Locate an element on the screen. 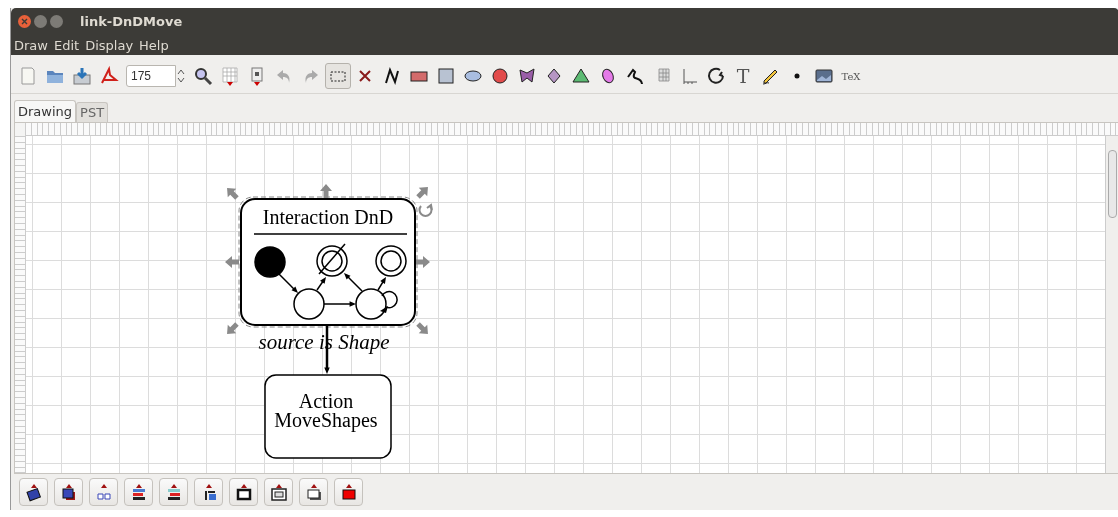  cancel-state is located at coordinates (332, 260).